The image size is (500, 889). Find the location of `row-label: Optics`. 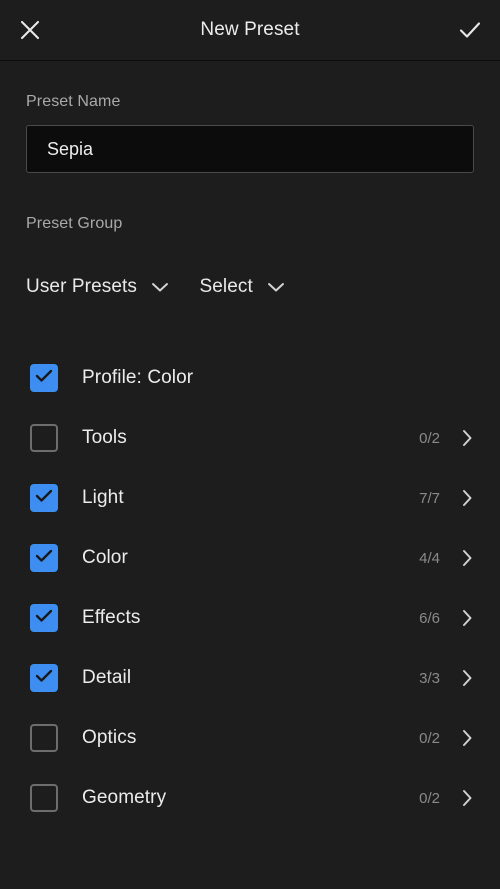

row-label: Optics is located at coordinates (109, 737).